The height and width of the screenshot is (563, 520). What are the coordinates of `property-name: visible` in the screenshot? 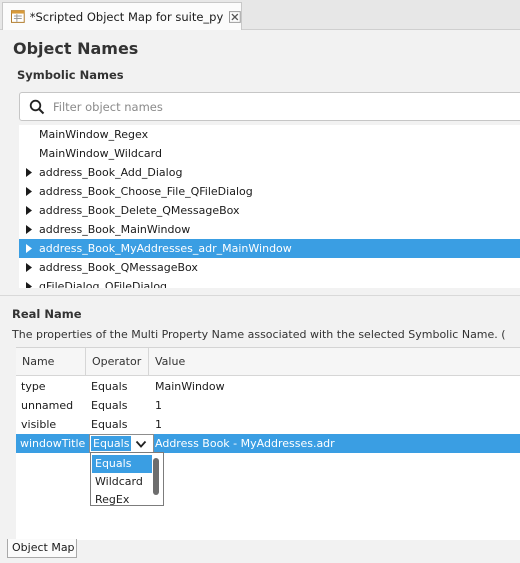 It's located at (39, 424).